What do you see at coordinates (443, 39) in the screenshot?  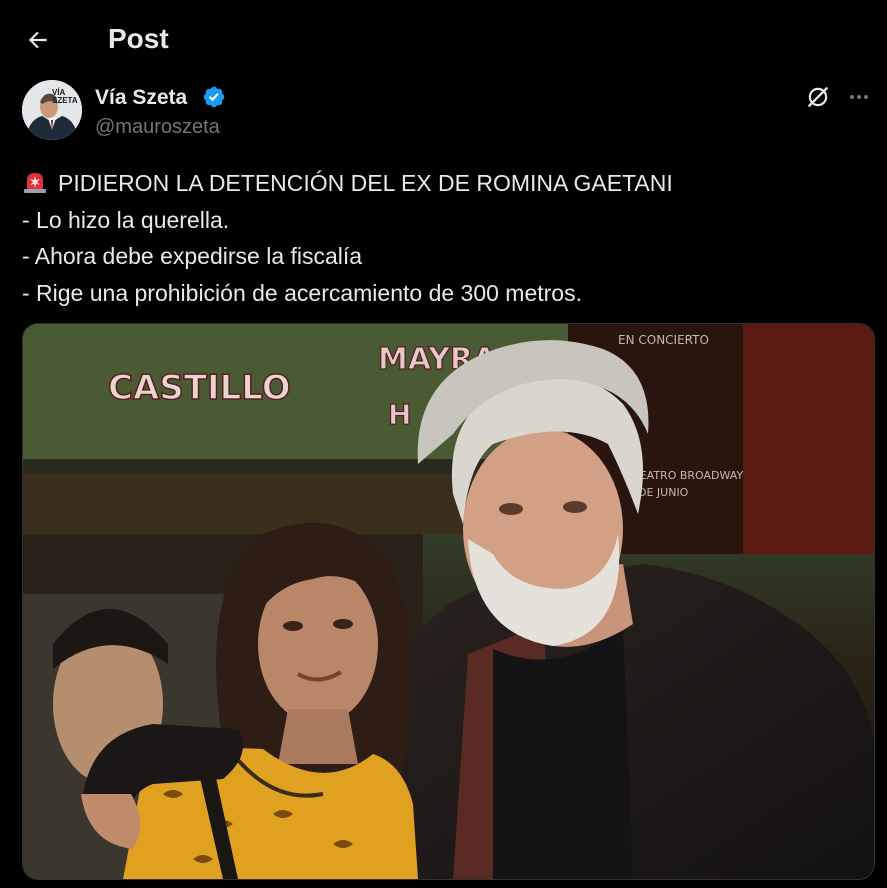 I see `post-header: Post` at bounding box center [443, 39].